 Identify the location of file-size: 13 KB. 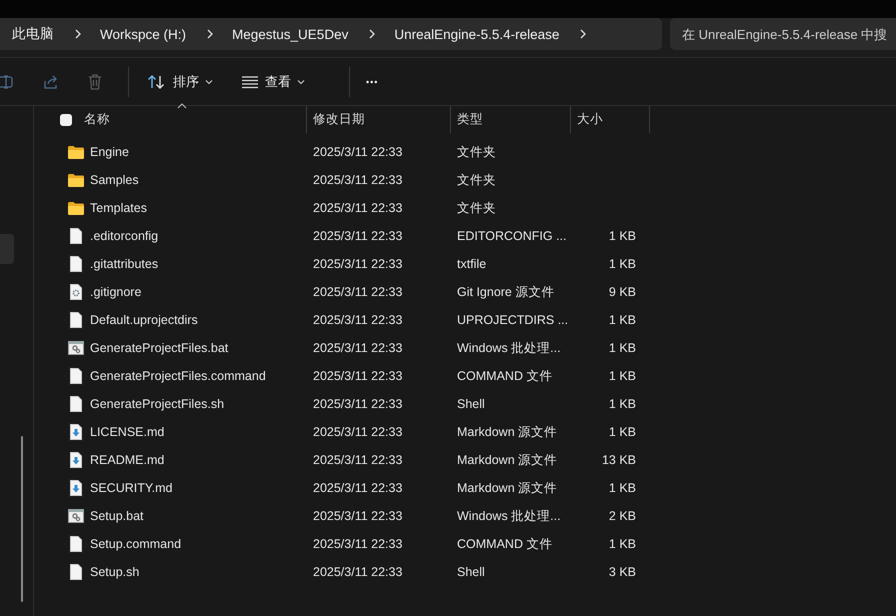
(619, 460).